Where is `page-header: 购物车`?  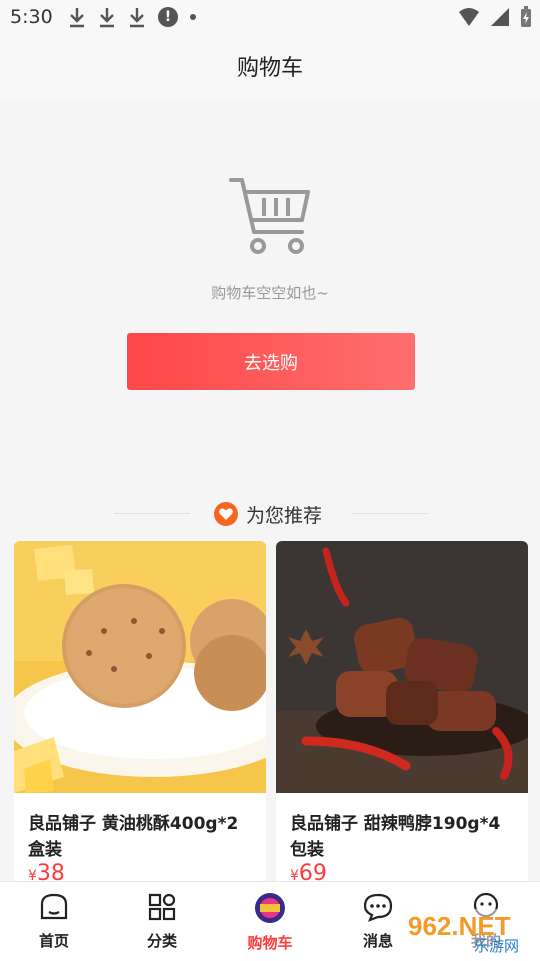 page-header: 购物车 is located at coordinates (270, 68).